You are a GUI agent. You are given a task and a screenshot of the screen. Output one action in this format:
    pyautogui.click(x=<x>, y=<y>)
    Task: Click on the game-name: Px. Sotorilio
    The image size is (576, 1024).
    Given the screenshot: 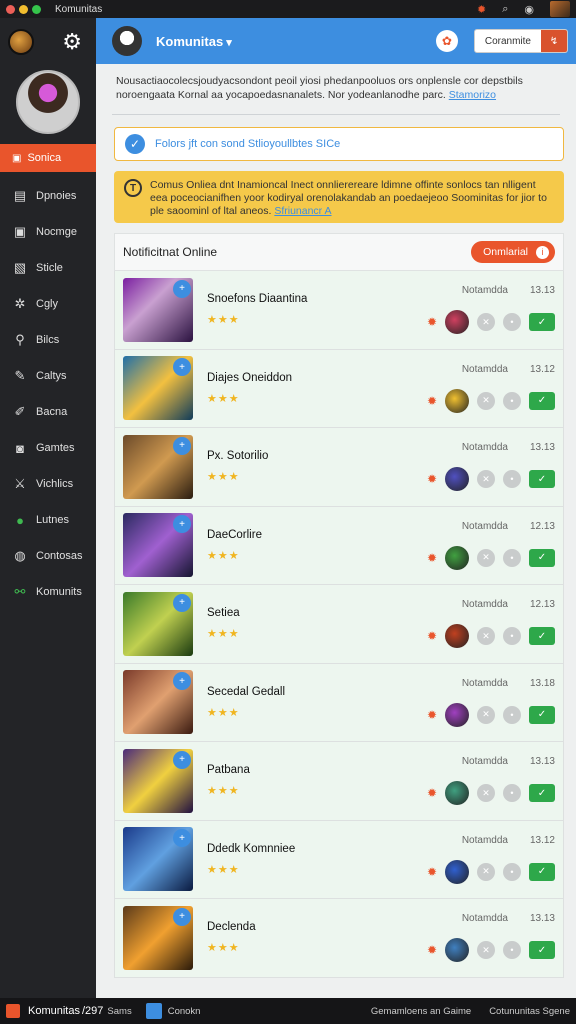 What is the action you would take?
    pyautogui.click(x=317, y=456)
    